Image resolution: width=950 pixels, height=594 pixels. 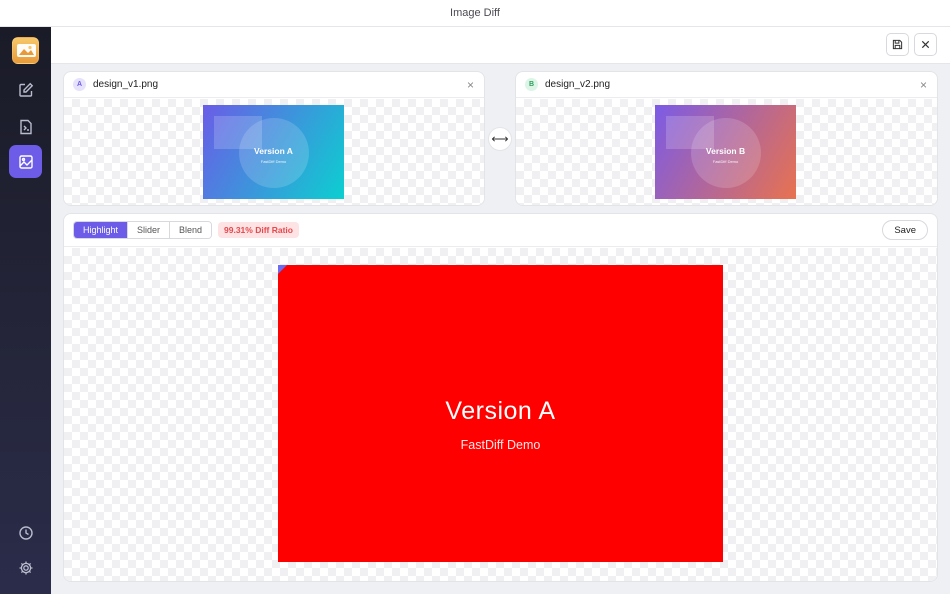 I want to click on file-code-icon, so click(x=25, y=126).